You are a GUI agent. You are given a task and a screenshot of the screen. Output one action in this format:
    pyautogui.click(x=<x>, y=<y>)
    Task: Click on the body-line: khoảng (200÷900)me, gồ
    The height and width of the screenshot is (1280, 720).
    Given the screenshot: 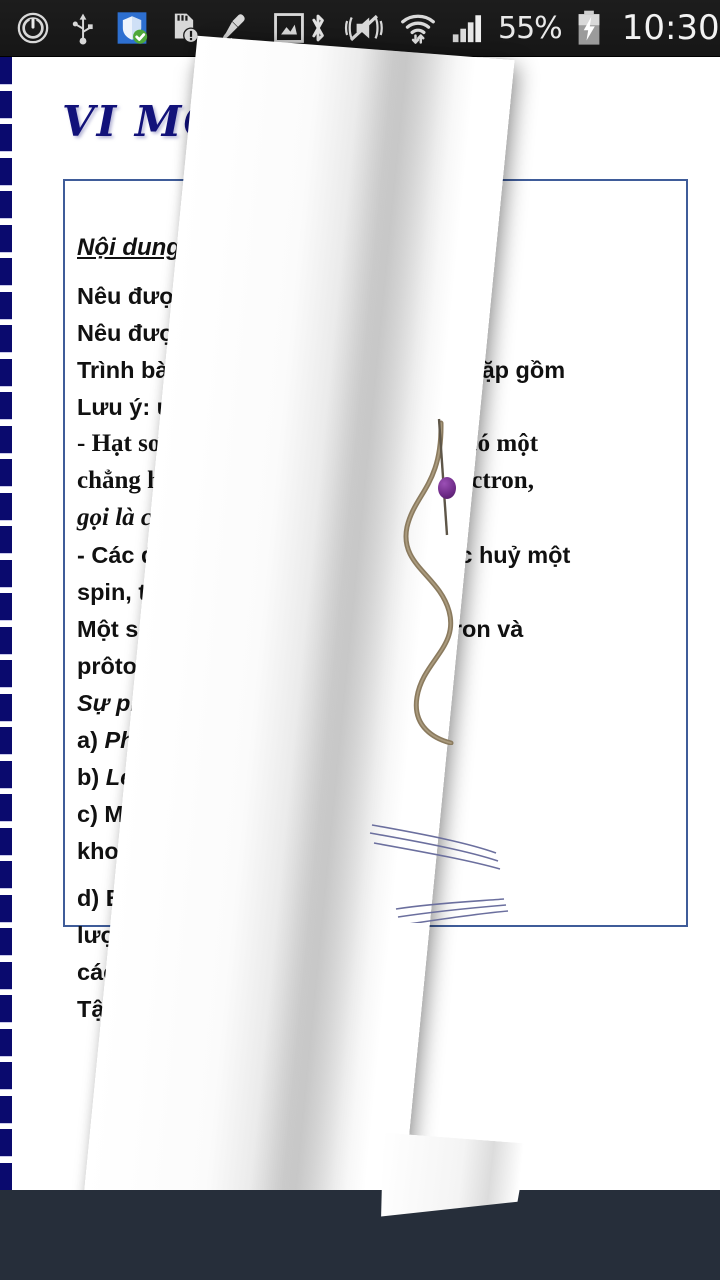 What is the action you would take?
    pyautogui.click(x=211, y=853)
    